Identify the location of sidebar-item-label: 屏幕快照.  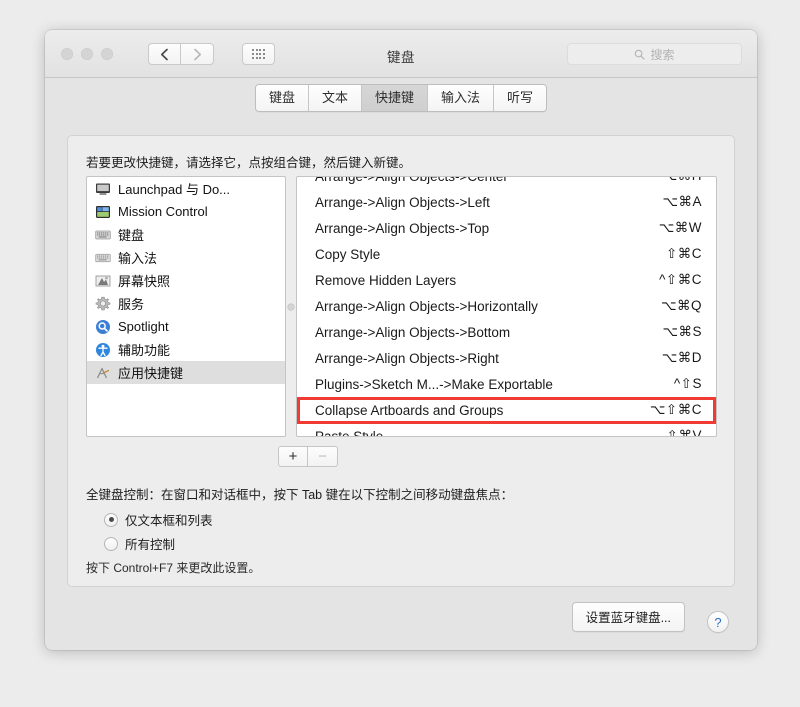
(144, 281).